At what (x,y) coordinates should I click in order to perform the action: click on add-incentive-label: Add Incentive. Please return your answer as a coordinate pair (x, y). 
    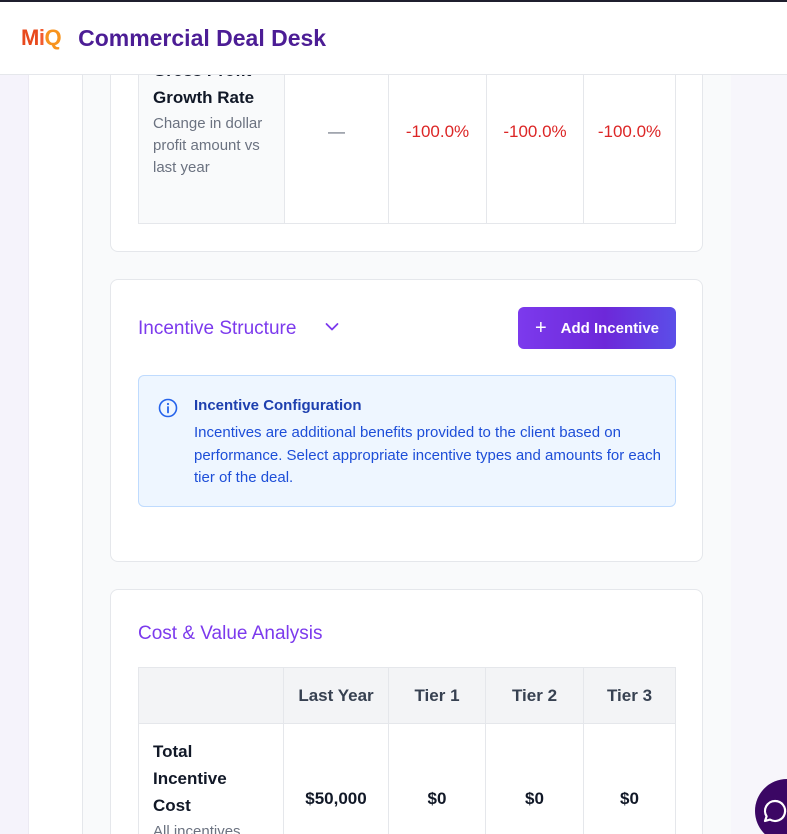
    Looking at the image, I should click on (610, 328).